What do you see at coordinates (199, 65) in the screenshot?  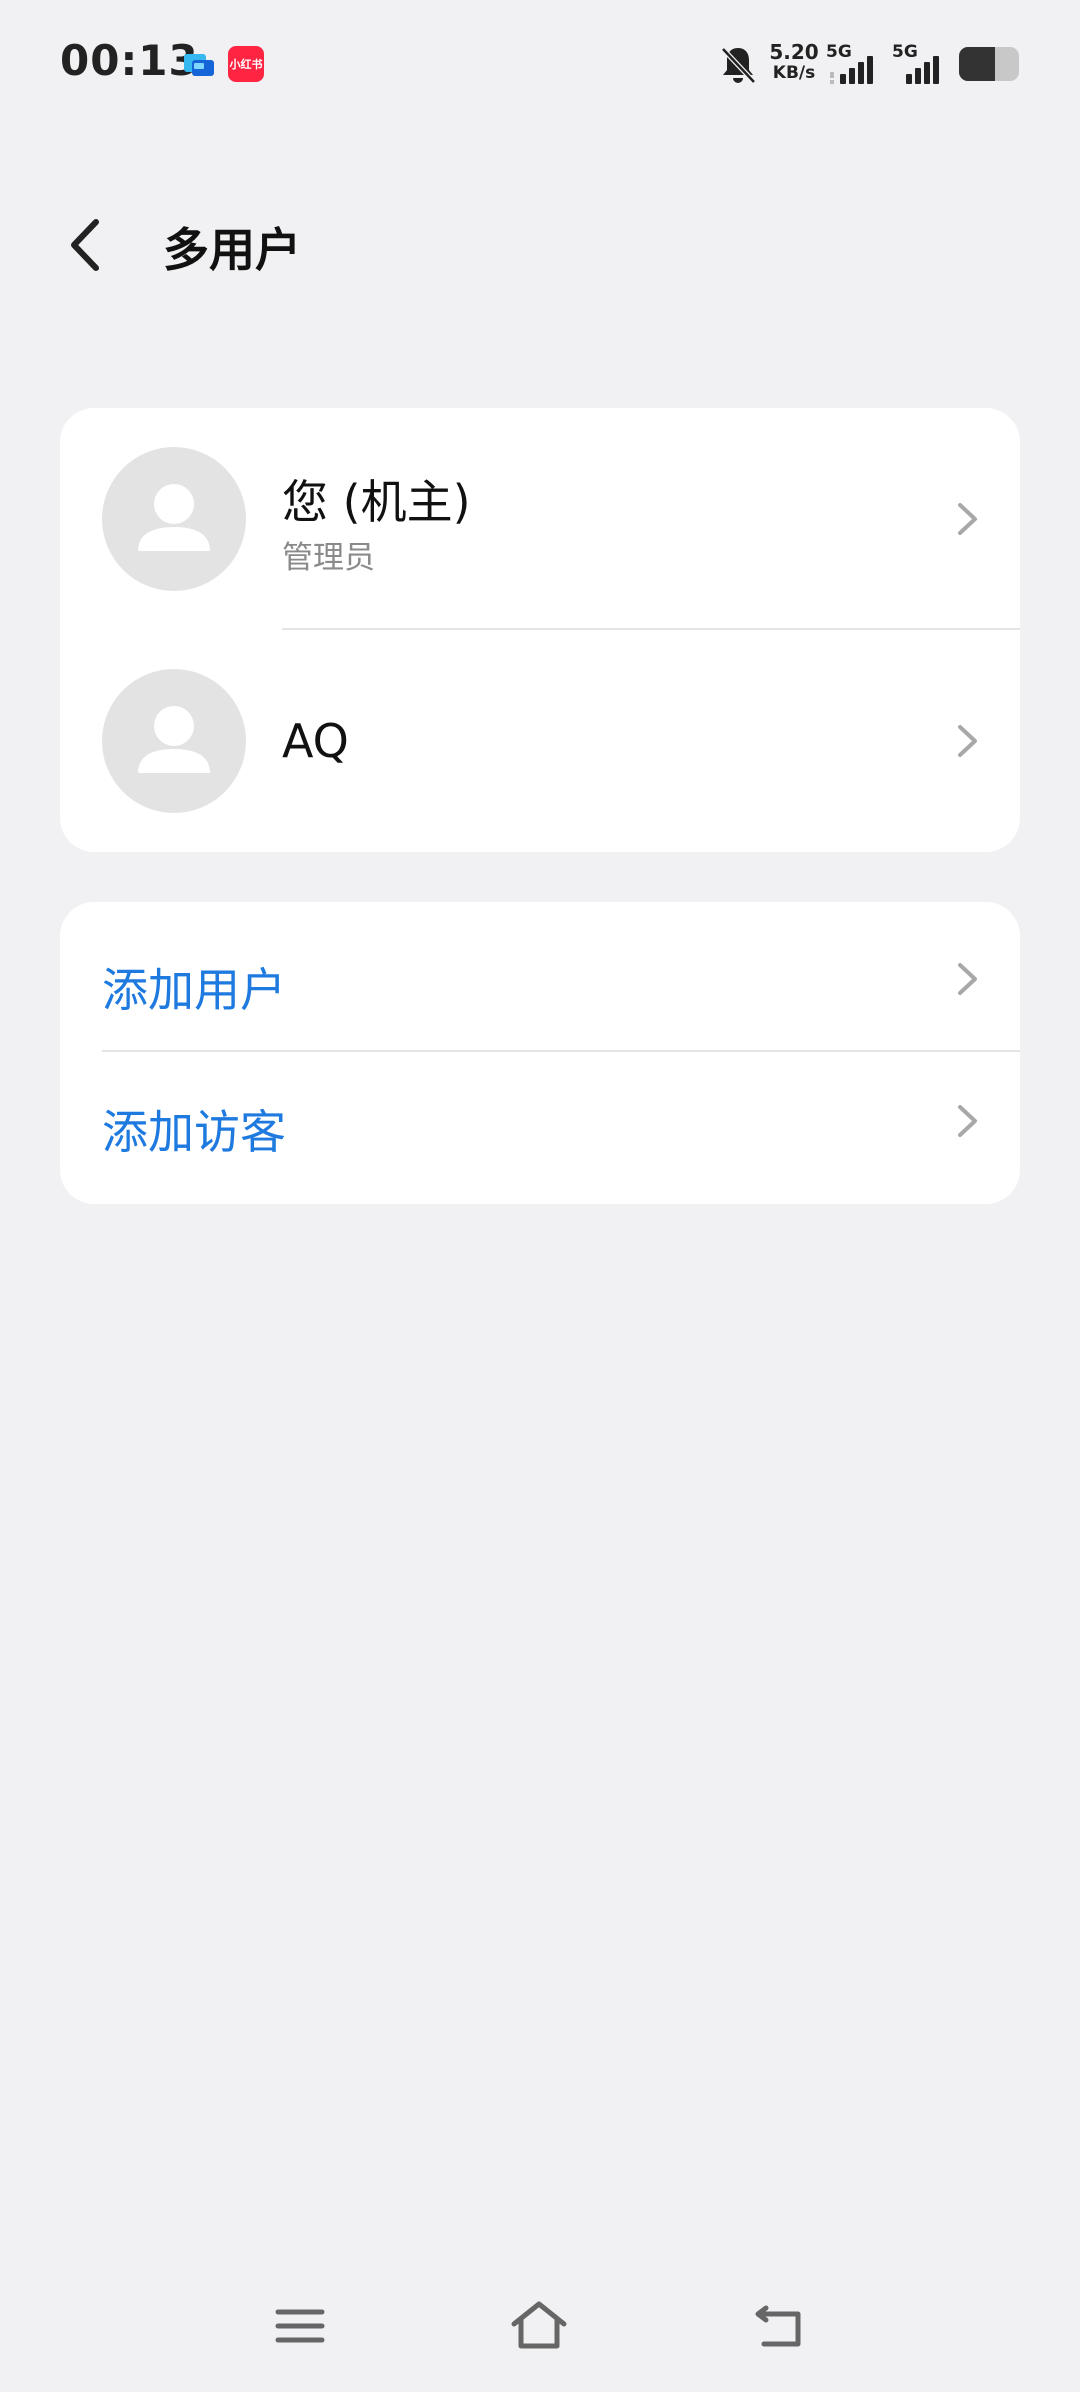 I see `chat-app-icon` at bounding box center [199, 65].